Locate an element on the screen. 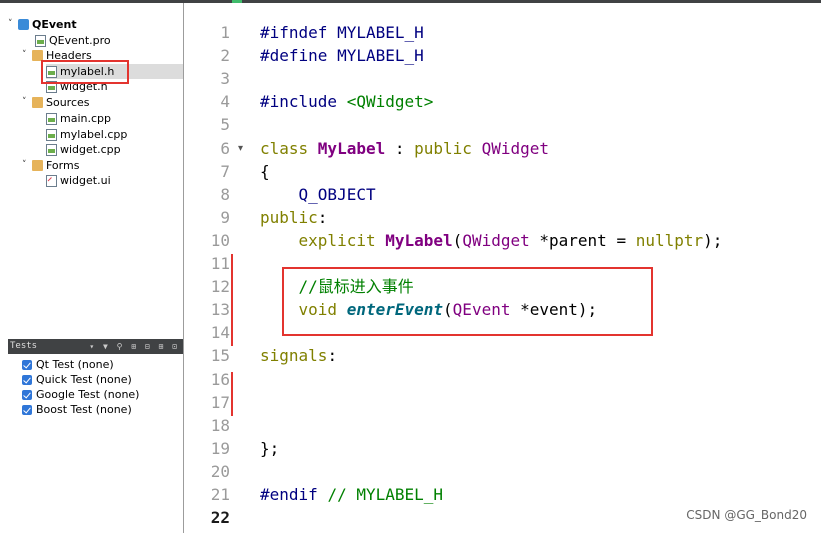 The height and width of the screenshot is (533, 821). highlight-box-mylabel is located at coordinates (85, 72).